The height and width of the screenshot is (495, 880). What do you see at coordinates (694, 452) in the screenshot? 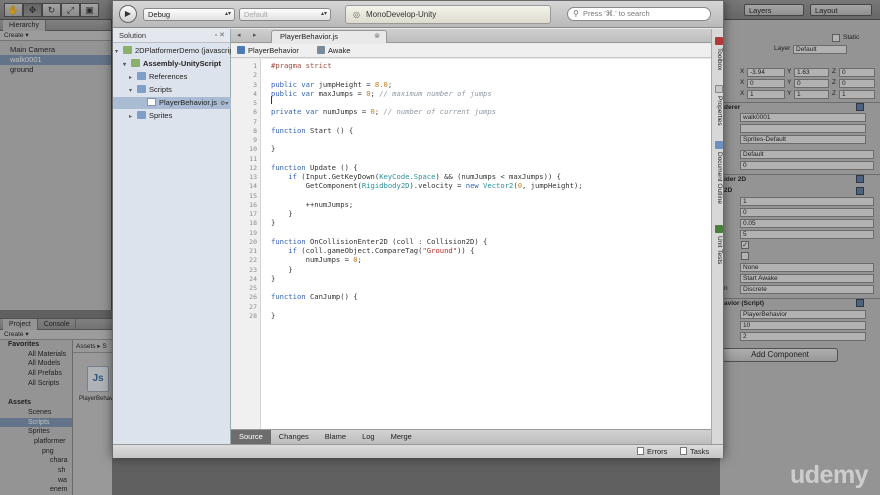
I see `tasks-button: Tasks` at bounding box center [694, 452].